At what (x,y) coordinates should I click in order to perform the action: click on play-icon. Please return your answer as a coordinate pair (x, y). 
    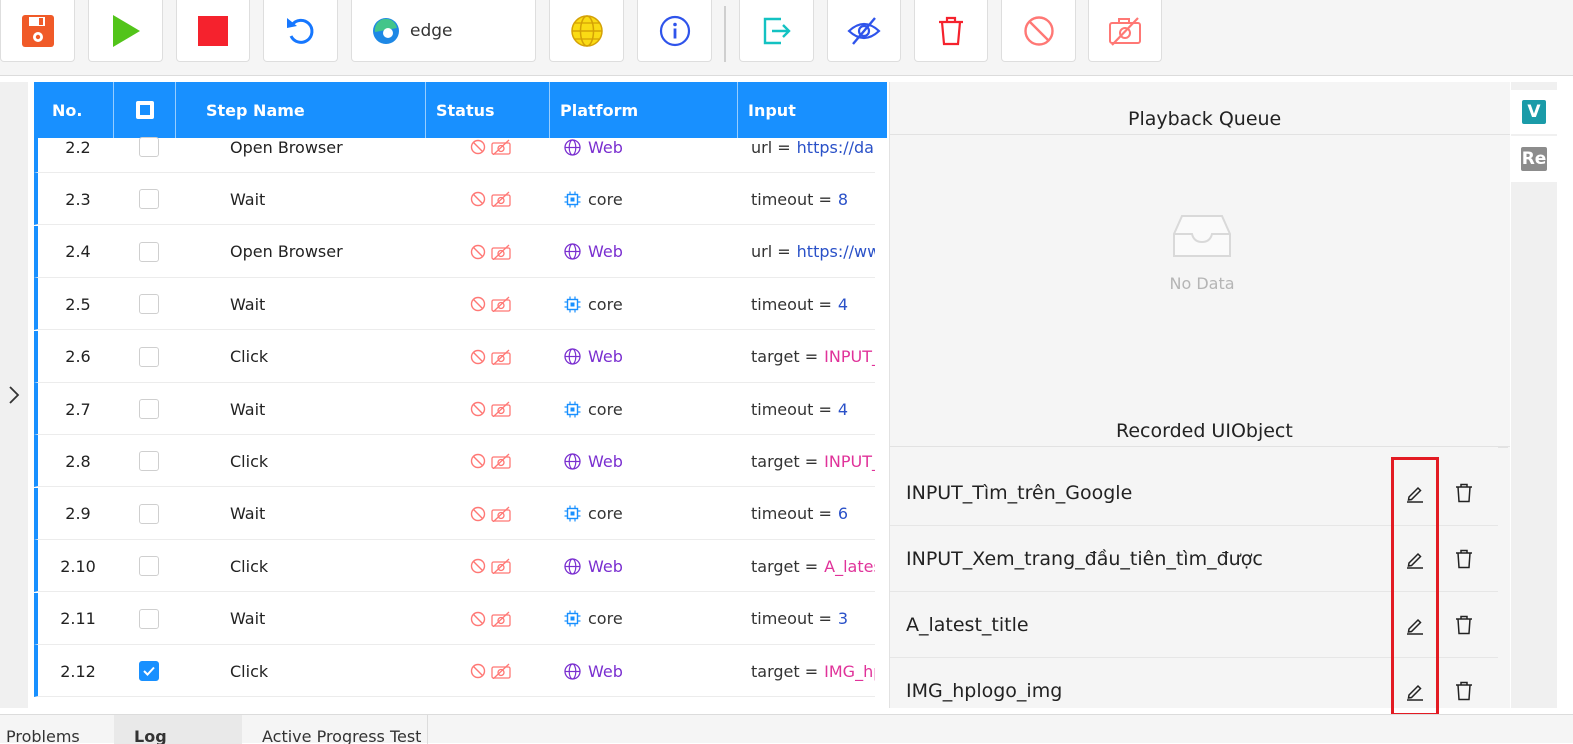
    Looking at the image, I should click on (126, 30).